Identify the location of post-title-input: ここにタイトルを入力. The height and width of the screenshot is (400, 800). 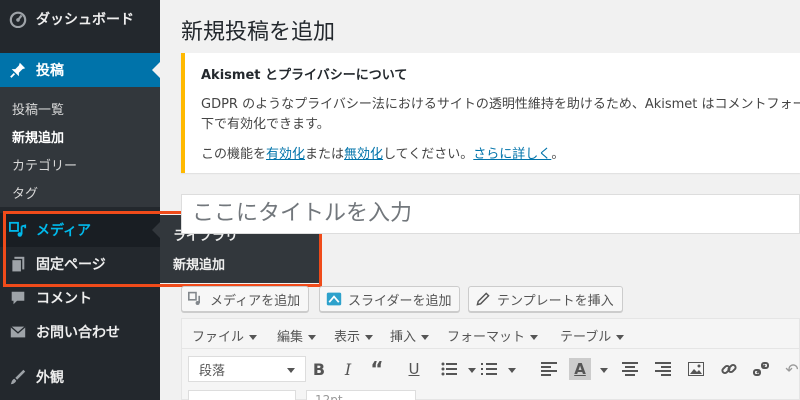
(490, 214).